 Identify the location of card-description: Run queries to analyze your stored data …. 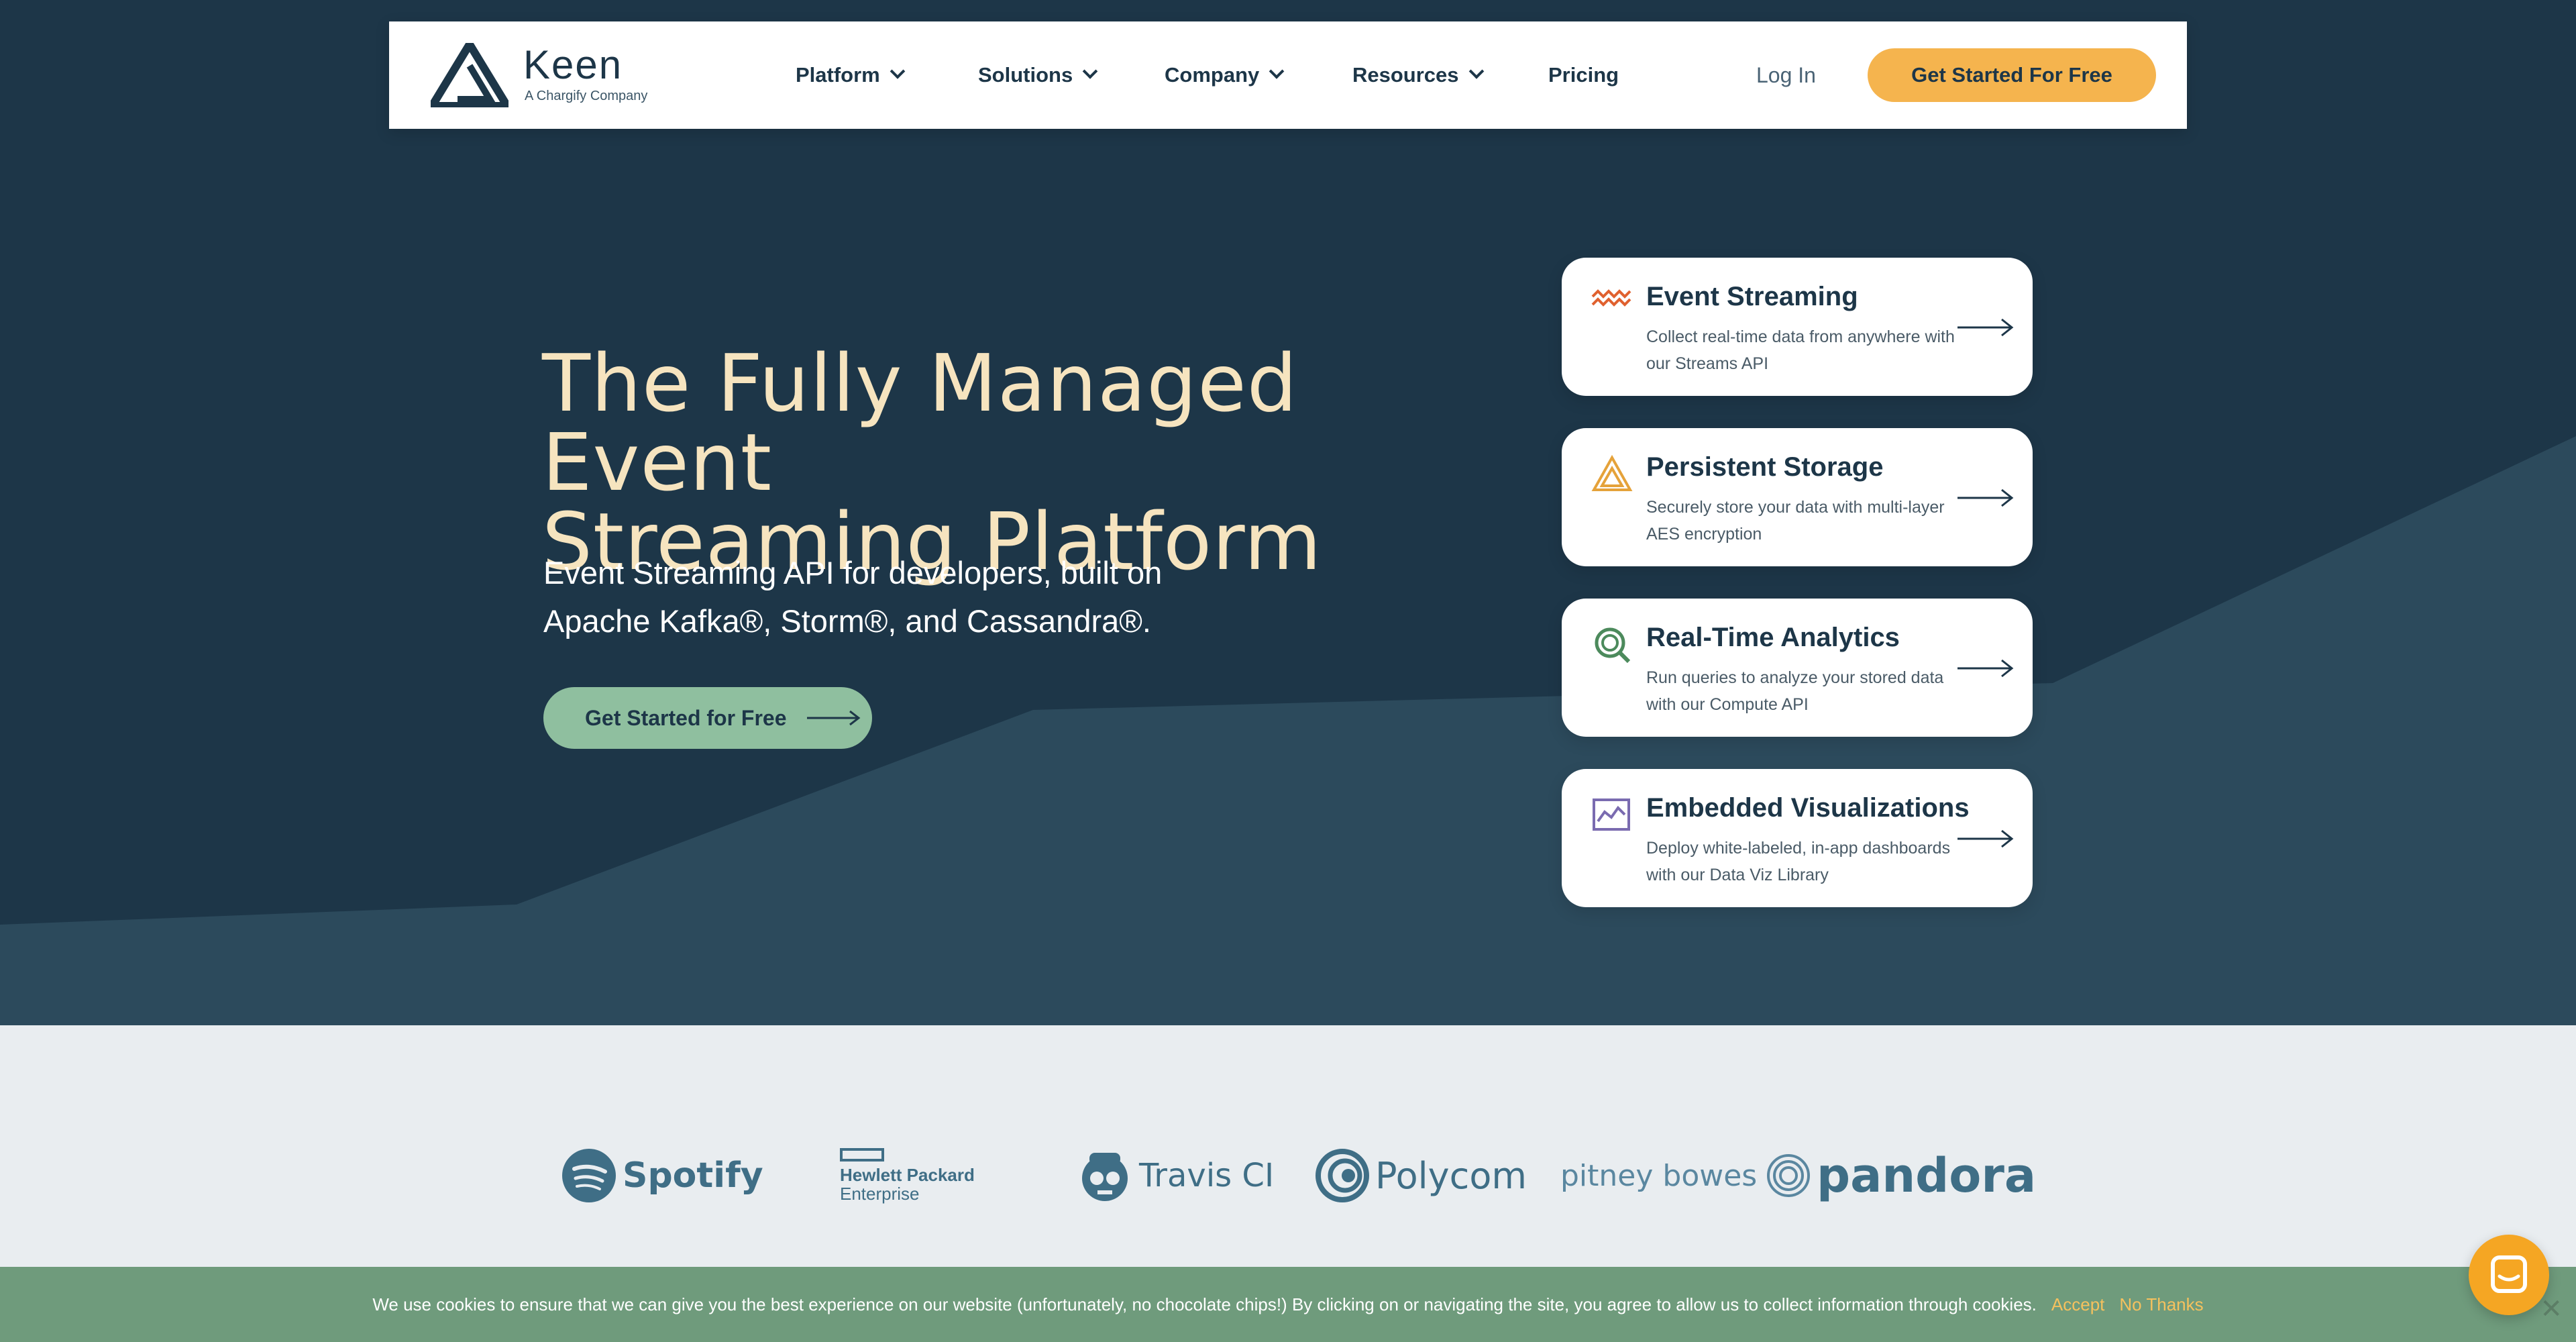
(1795, 691).